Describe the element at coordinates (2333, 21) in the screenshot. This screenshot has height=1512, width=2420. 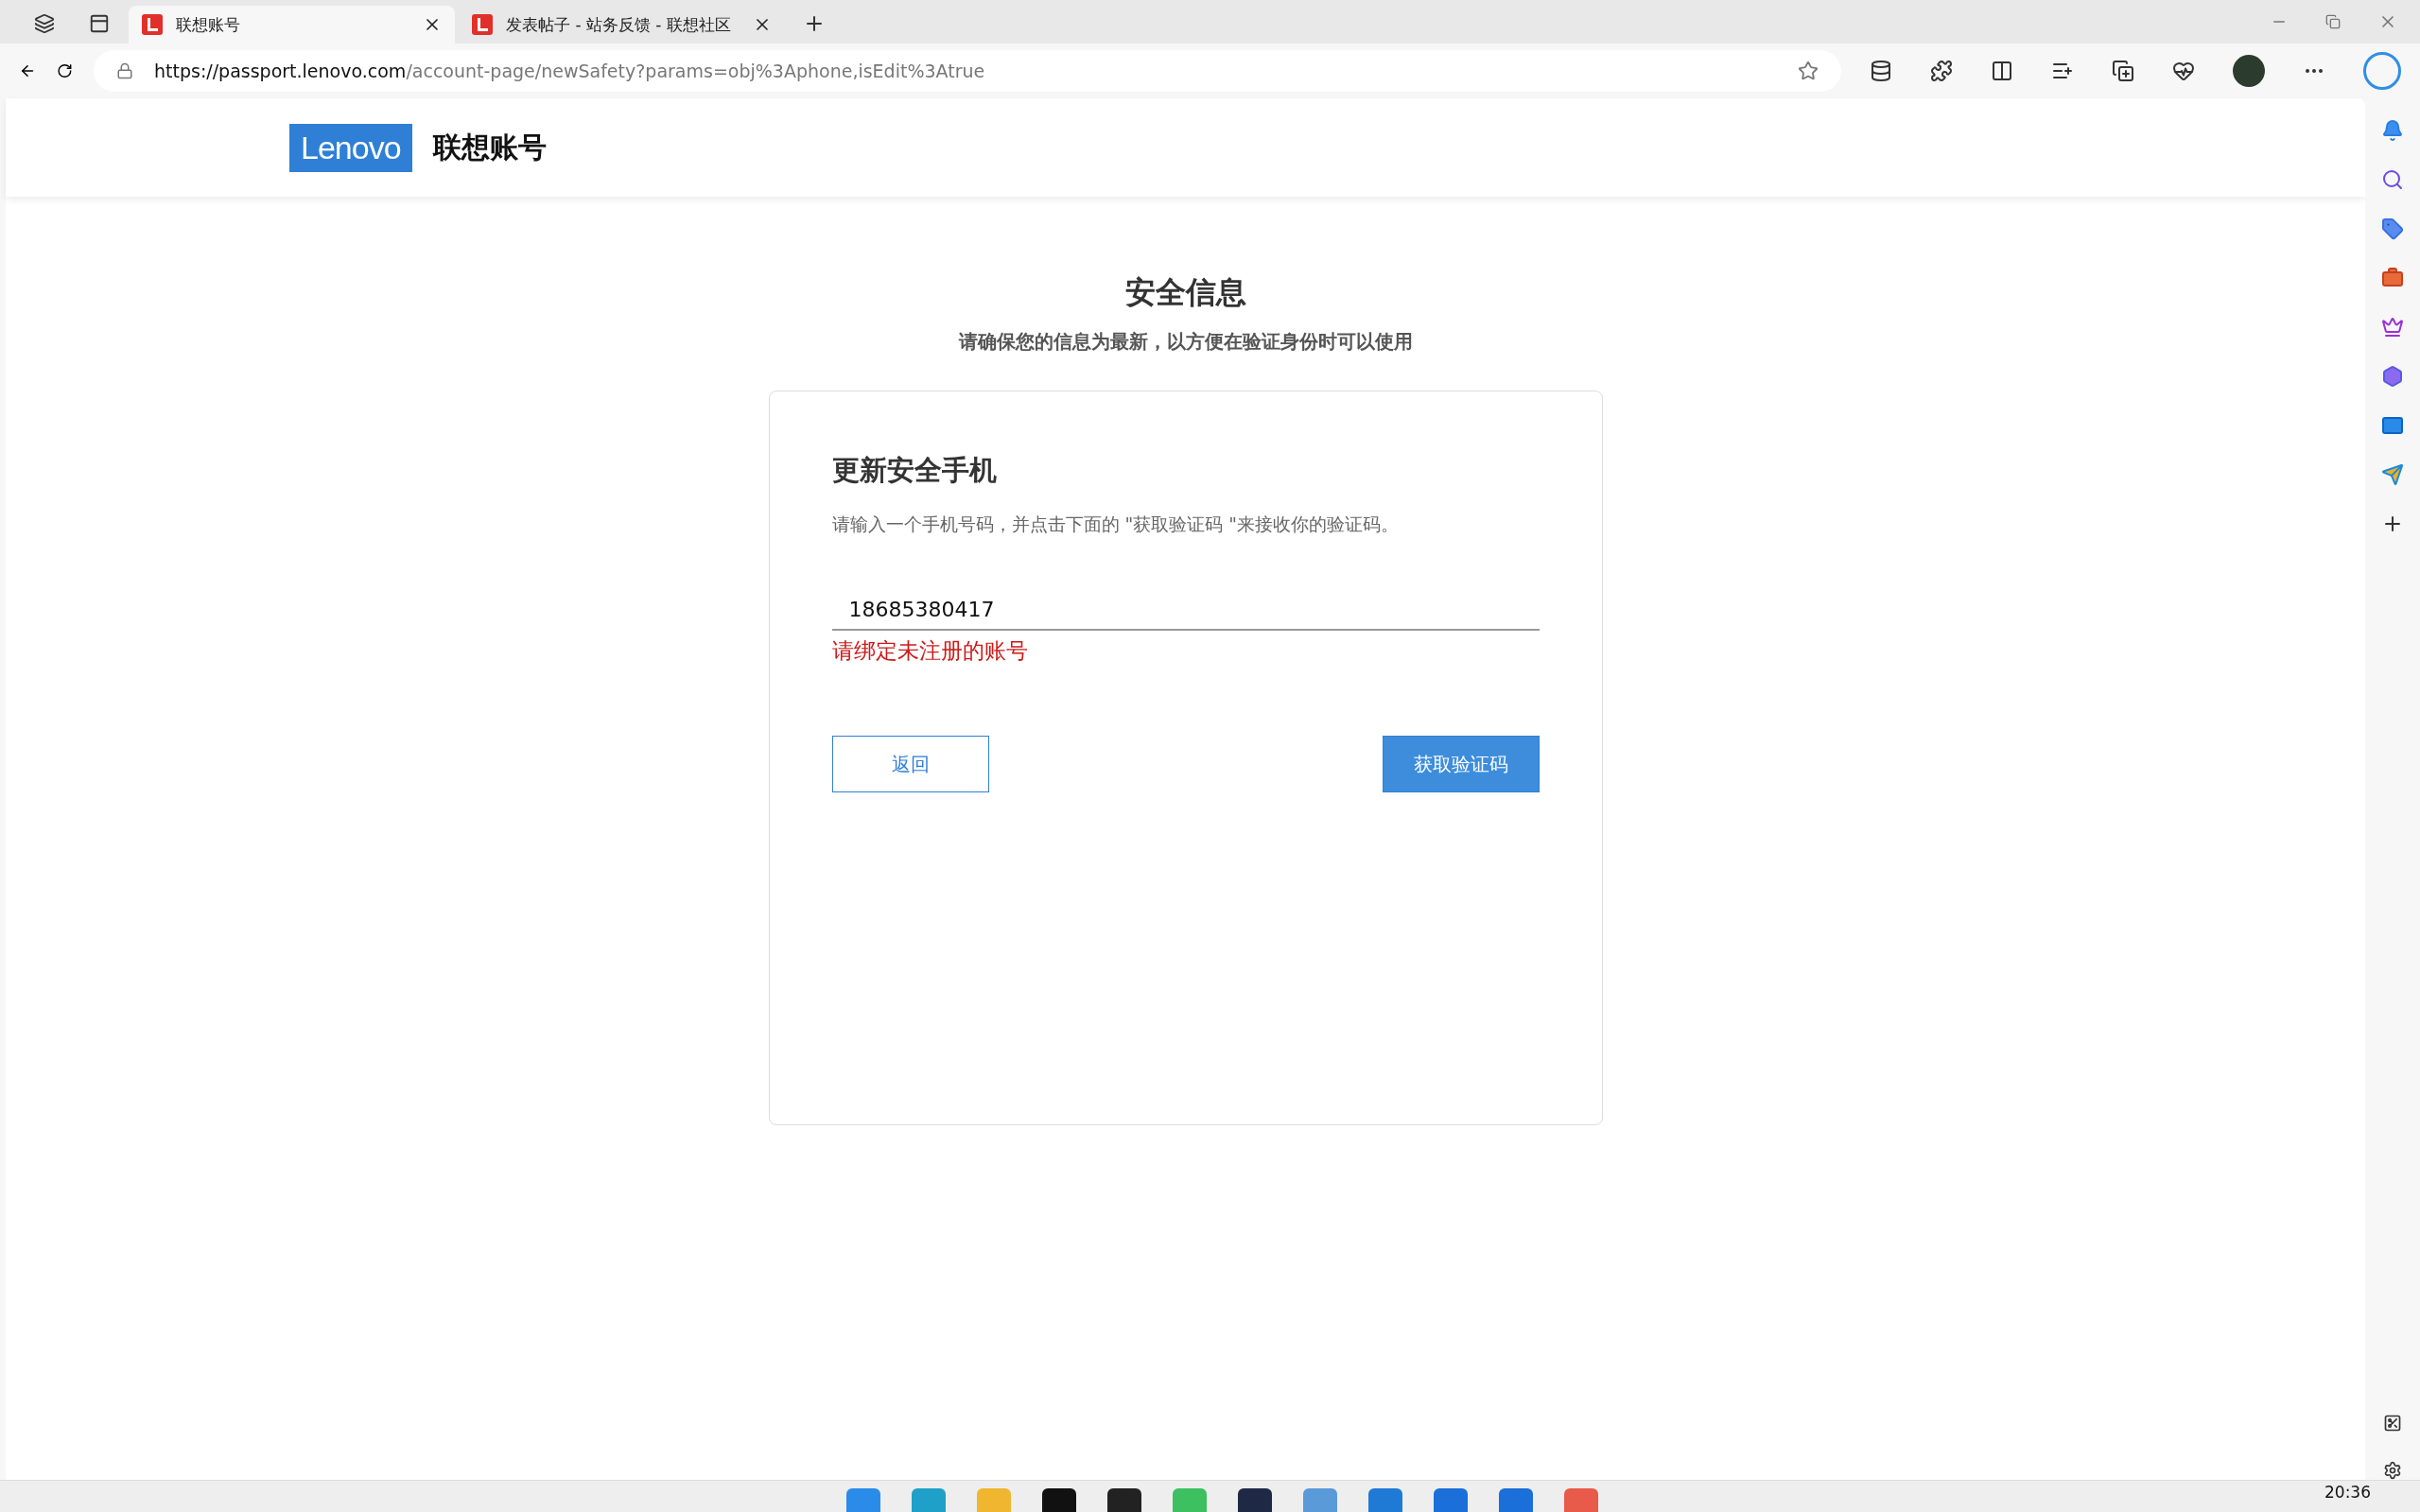
I see `restore-icon` at that location.